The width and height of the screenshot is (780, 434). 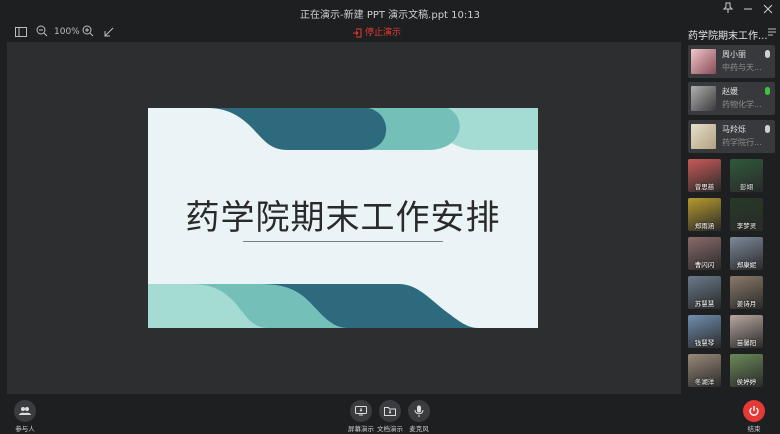 I want to click on attendee-tile: 彭翊, so click(x=746, y=175).